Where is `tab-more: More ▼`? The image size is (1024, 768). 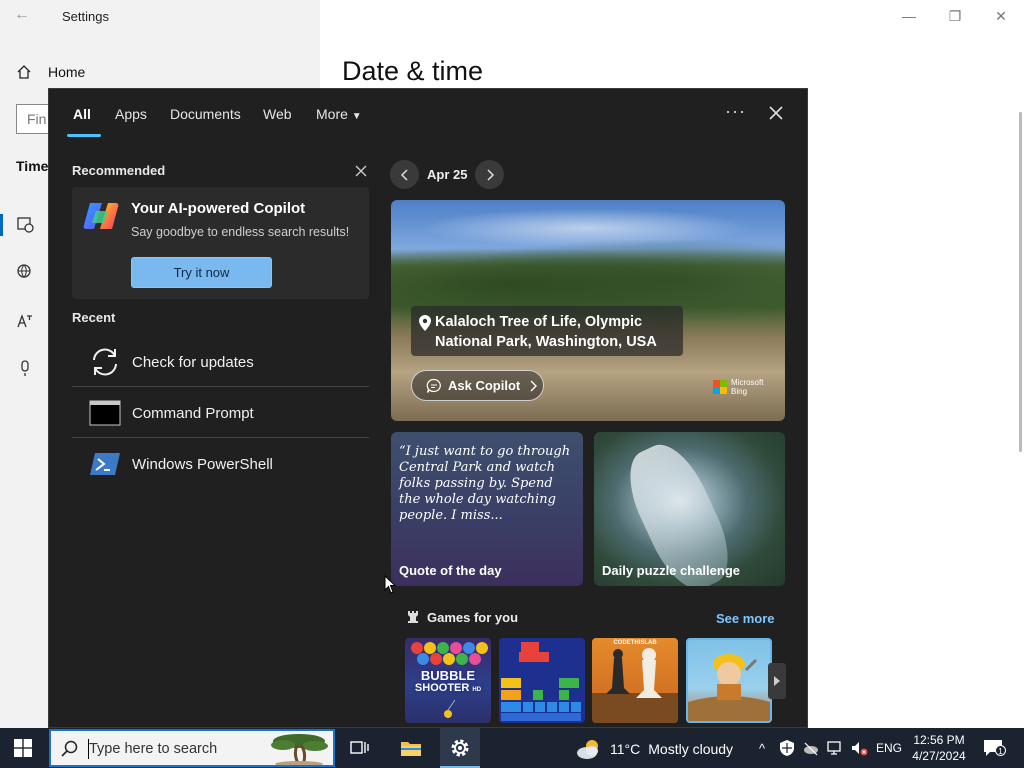 tab-more: More ▼ is located at coordinates (339, 114).